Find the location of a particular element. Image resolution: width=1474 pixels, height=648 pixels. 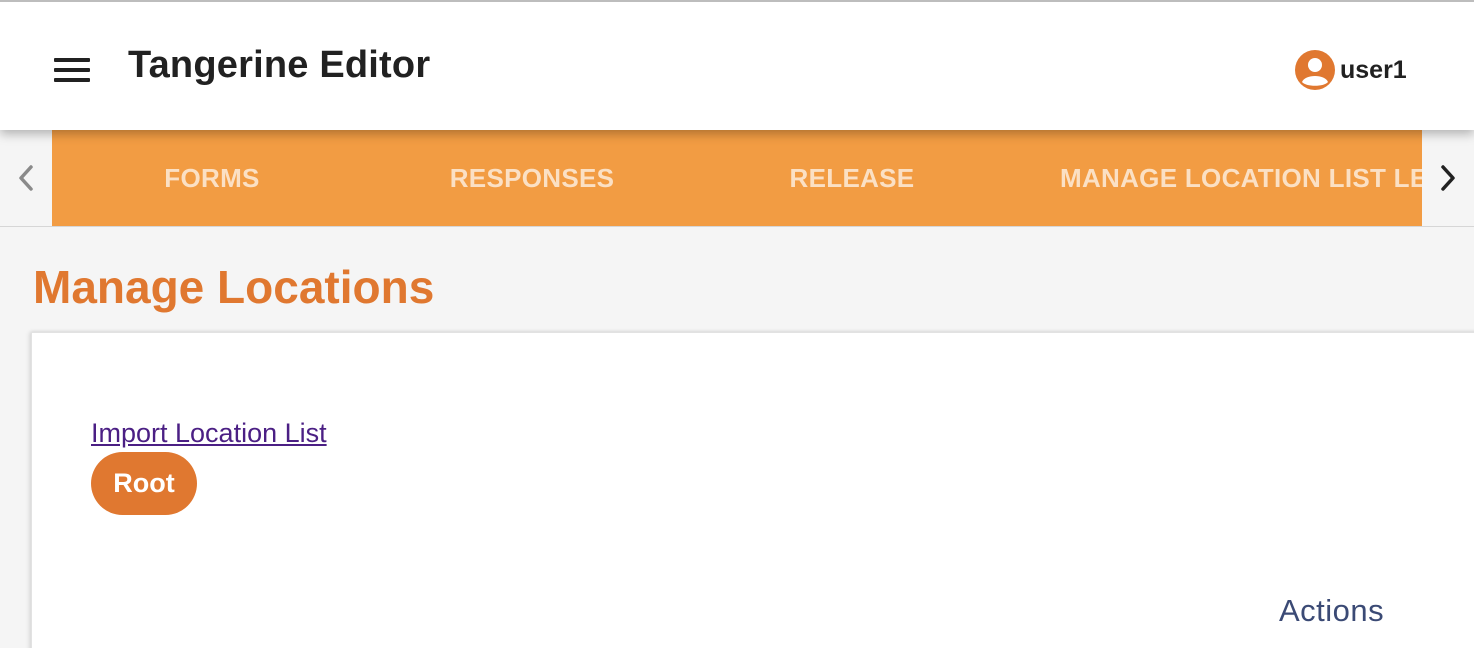

chevron-right-icon is located at coordinates (1448, 178).